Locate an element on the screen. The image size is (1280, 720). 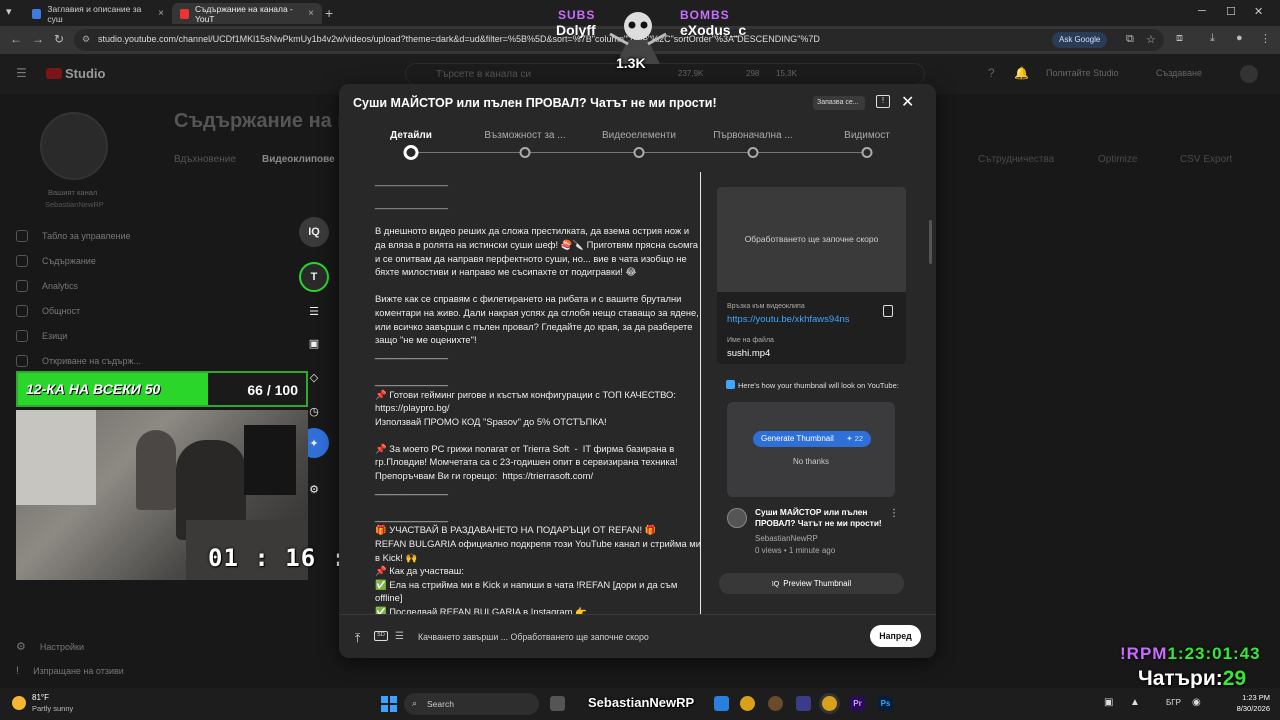
chrome-icon is located at coordinates (747, 703).